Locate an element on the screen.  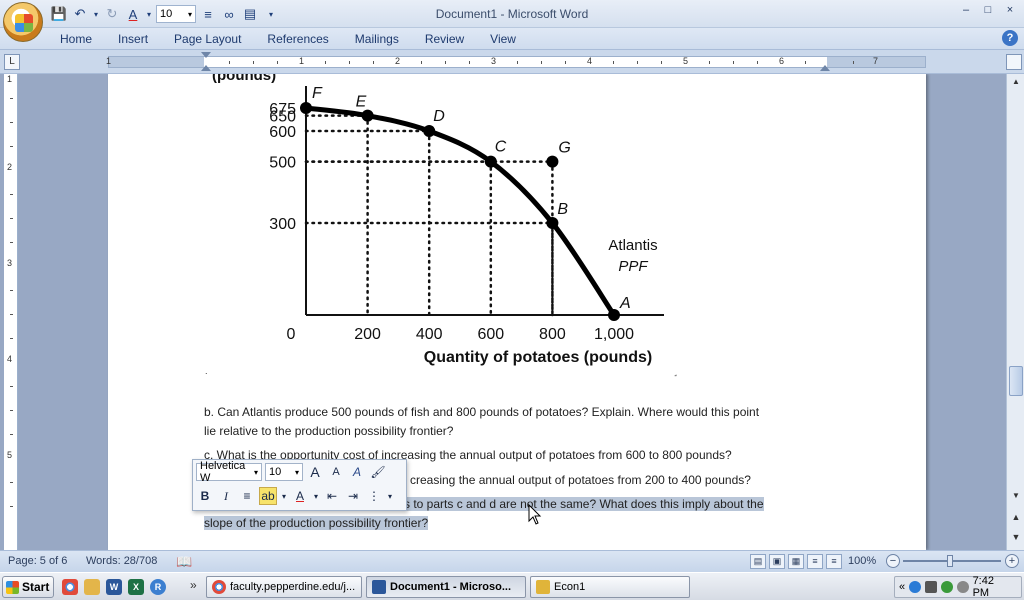
quick-launch-chevron-icon: » is located at coordinates (193, 585).